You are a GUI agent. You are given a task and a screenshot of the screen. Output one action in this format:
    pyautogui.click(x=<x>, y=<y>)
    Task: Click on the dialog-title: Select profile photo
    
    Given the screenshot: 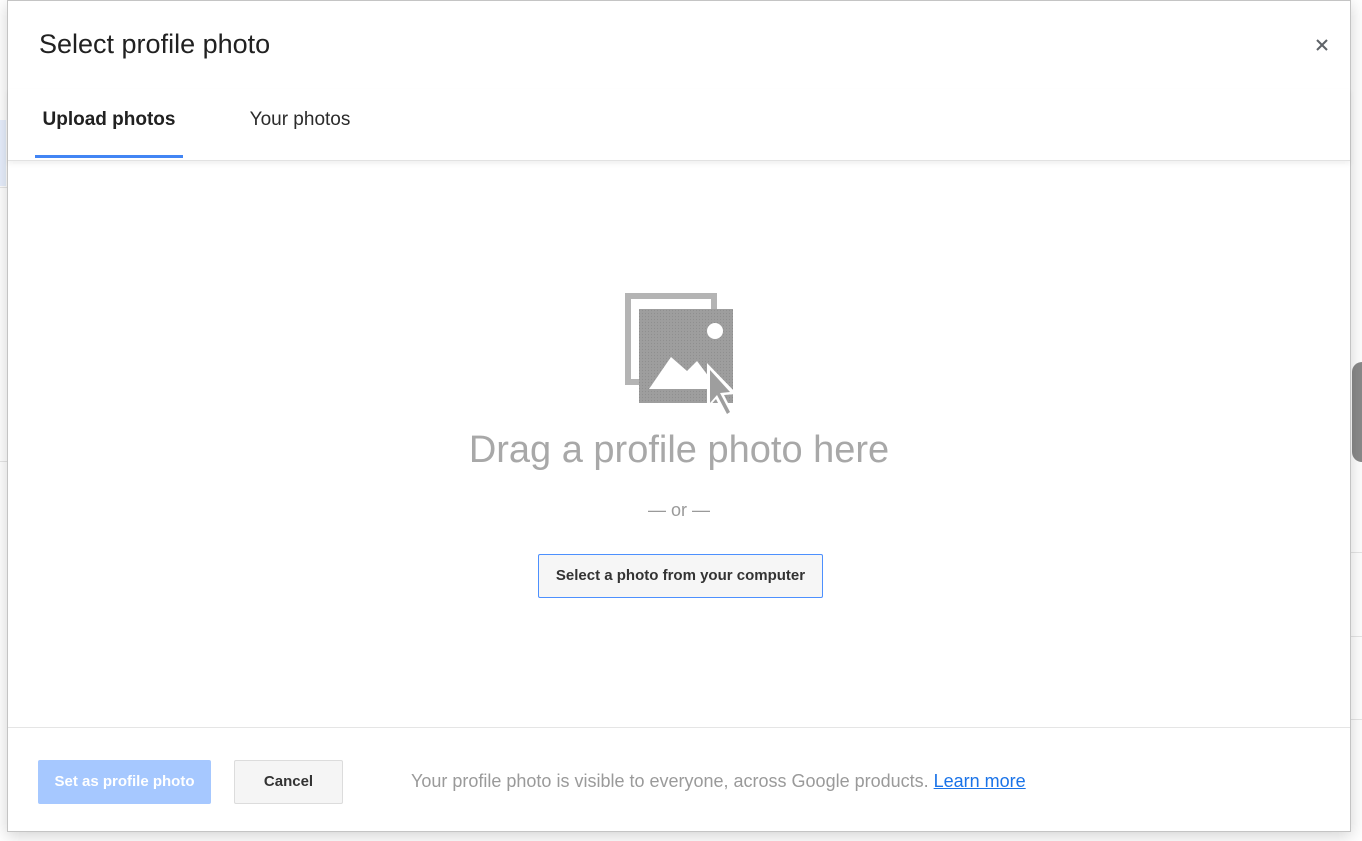 What is the action you would take?
    pyautogui.click(x=155, y=44)
    